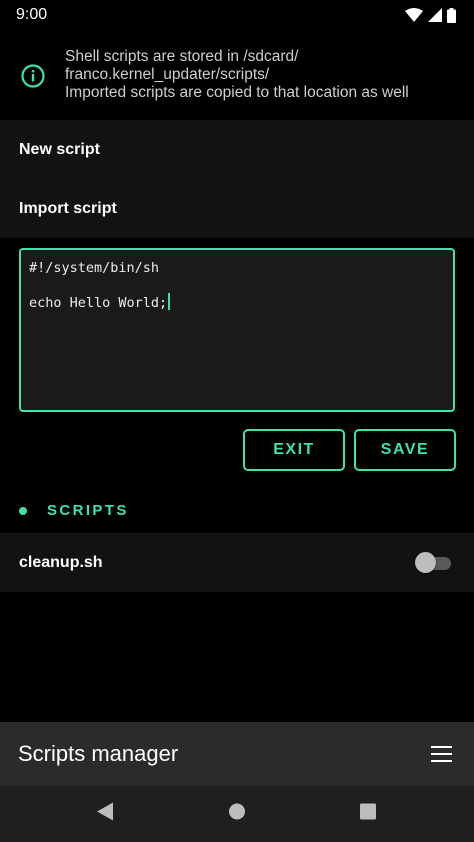 The image size is (474, 842). Describe the element at coordinates (98, 303) in the screenshot. I see `editor-line-text: echo Hello World;` at that location.